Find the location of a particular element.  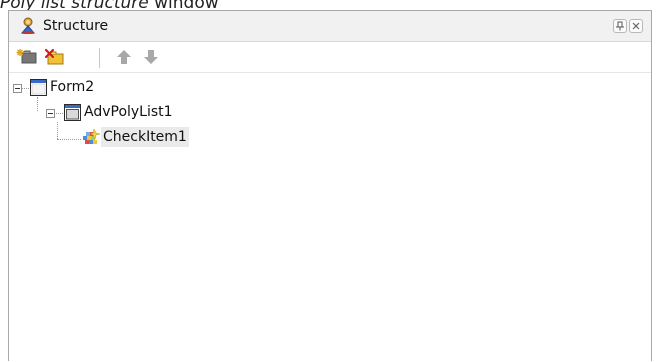

move-up-icon is located at coordinates (124, 57).